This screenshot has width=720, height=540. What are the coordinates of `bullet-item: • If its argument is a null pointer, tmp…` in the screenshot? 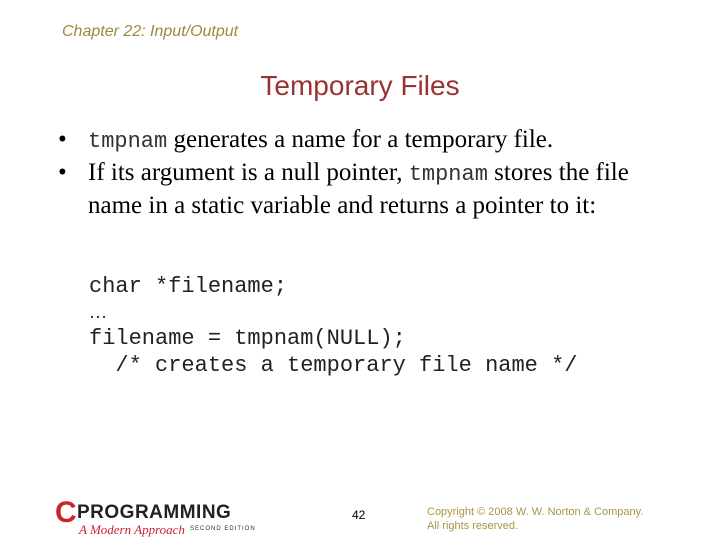 It's located at (368, 189).